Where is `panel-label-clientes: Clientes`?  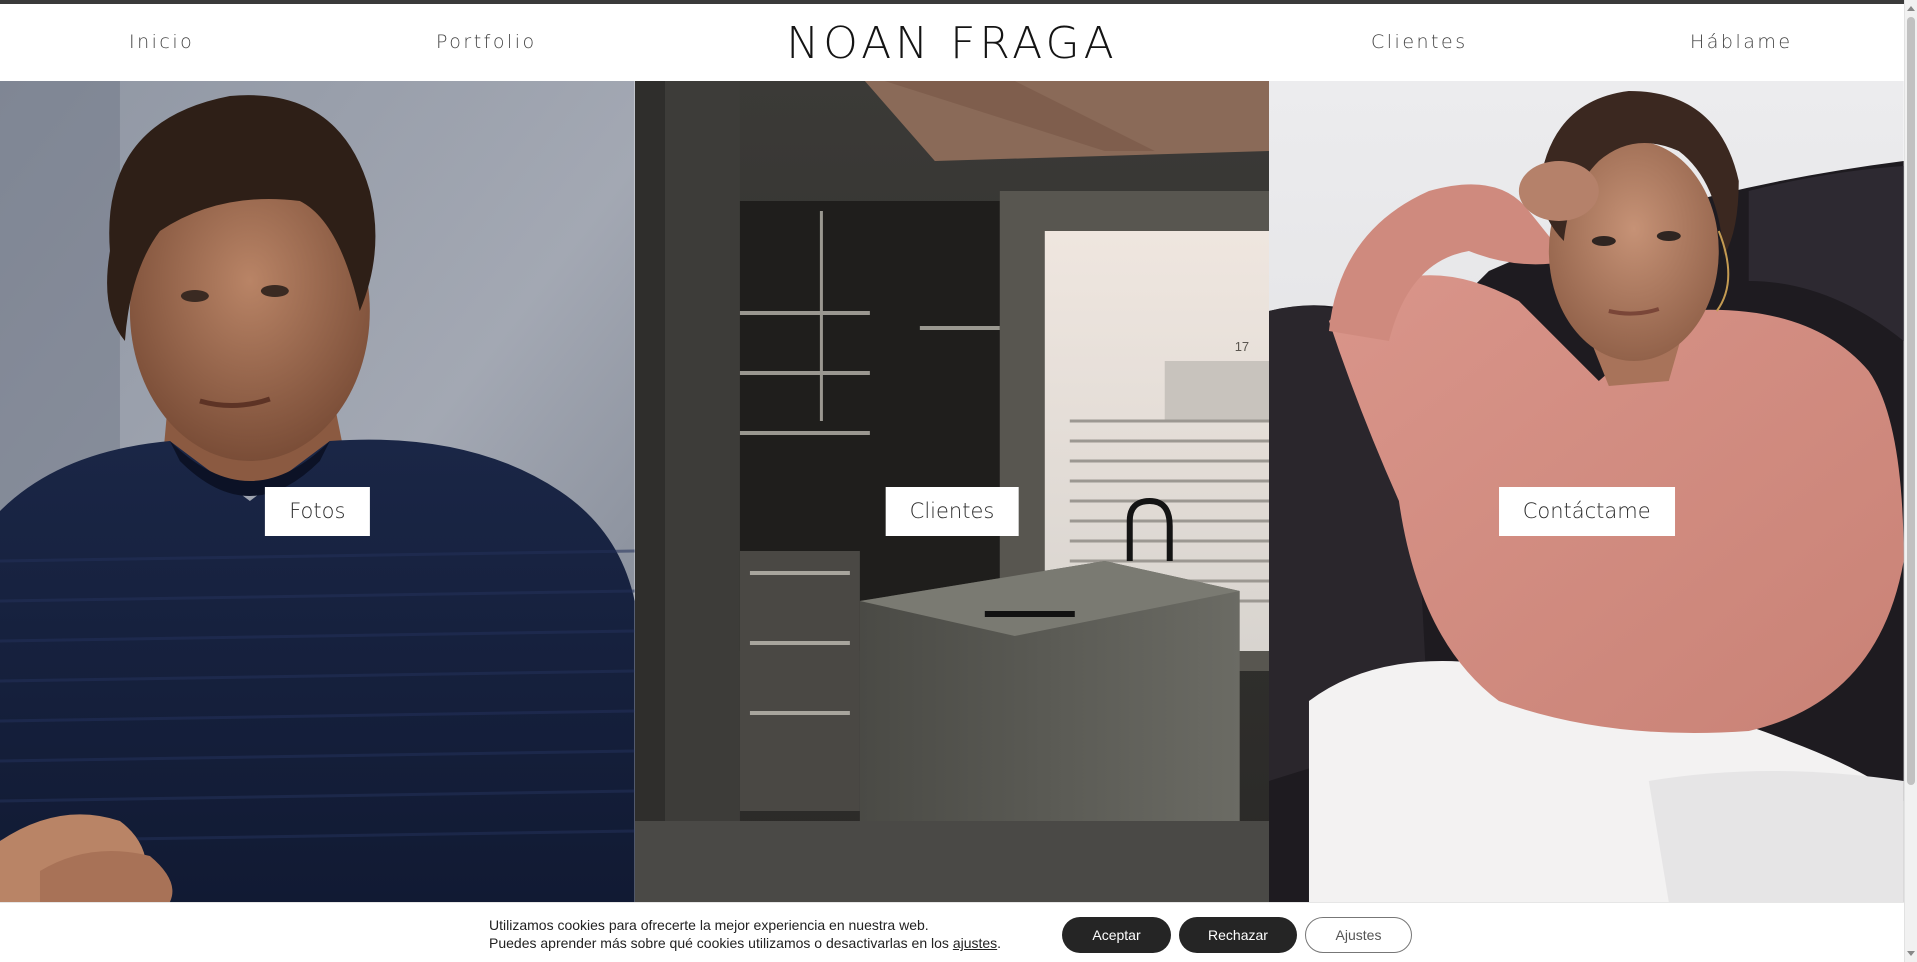
panel-label-clientes: Clientes is located at coordinates (952, 511).